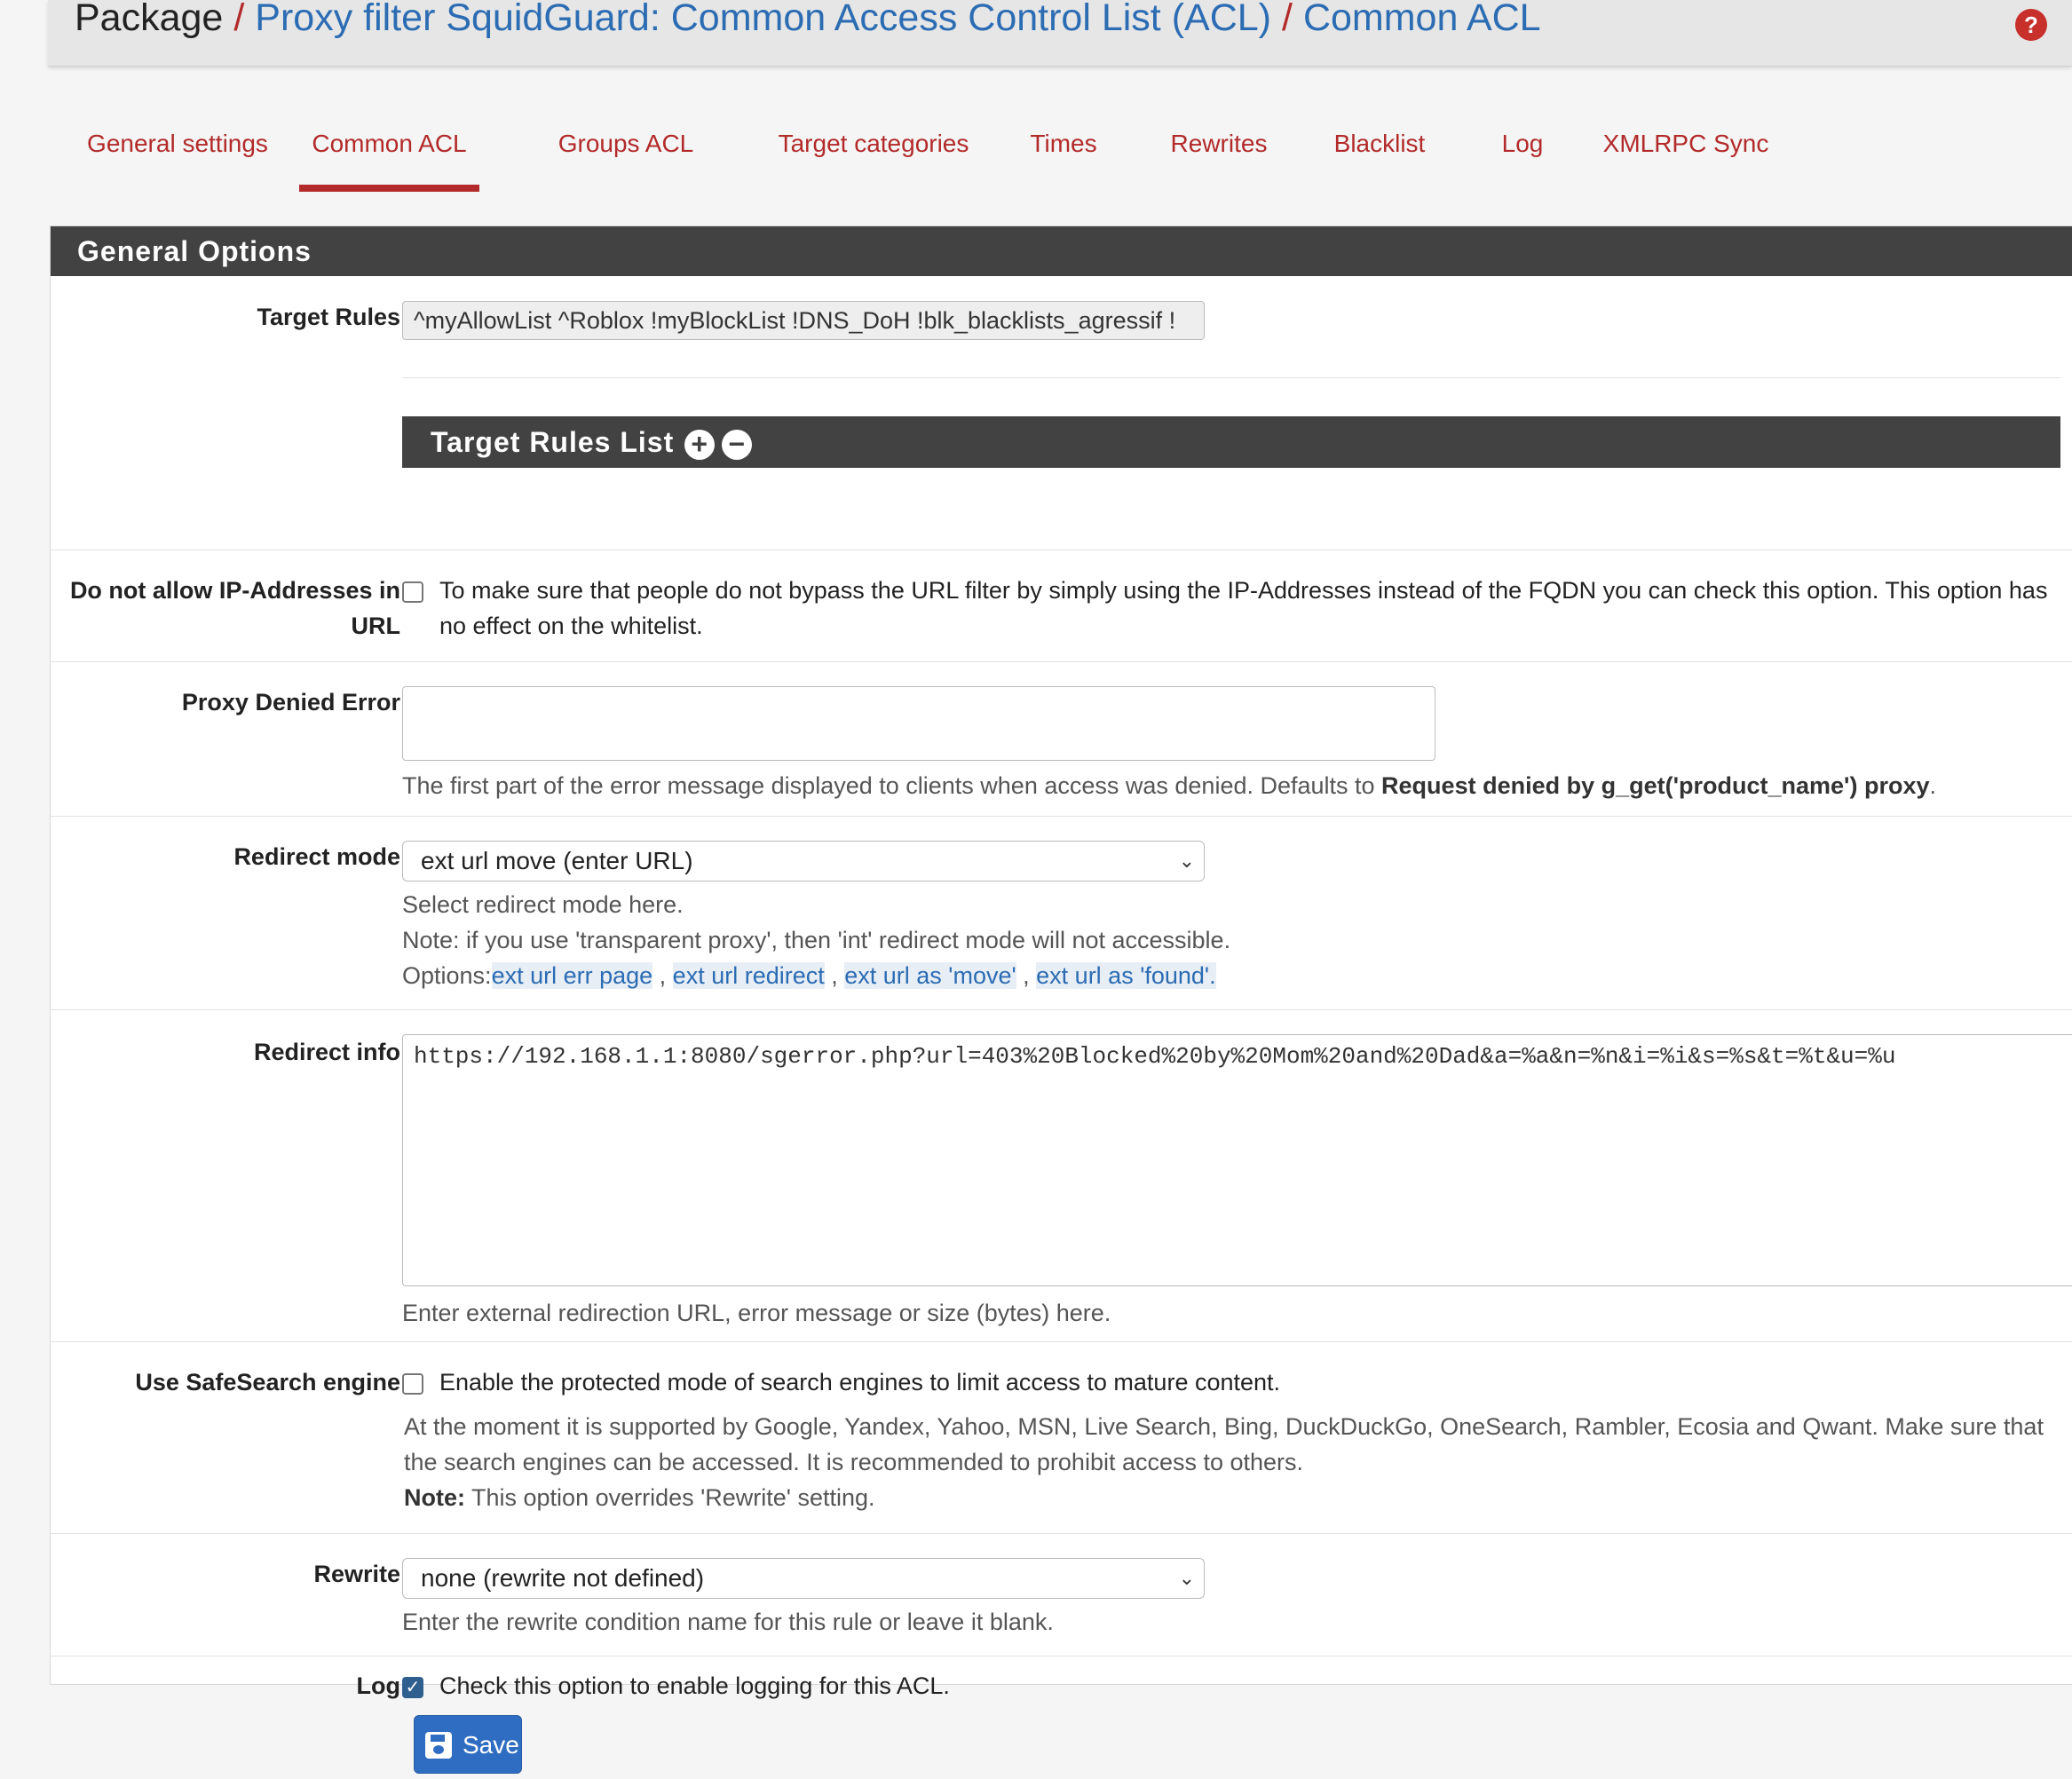 The height and width of the screenshot is (1779, 2072). Describe the element at coordinates (1379, 146) in the screenshot. I see `tab-blacklist: Blacklist` at that location.